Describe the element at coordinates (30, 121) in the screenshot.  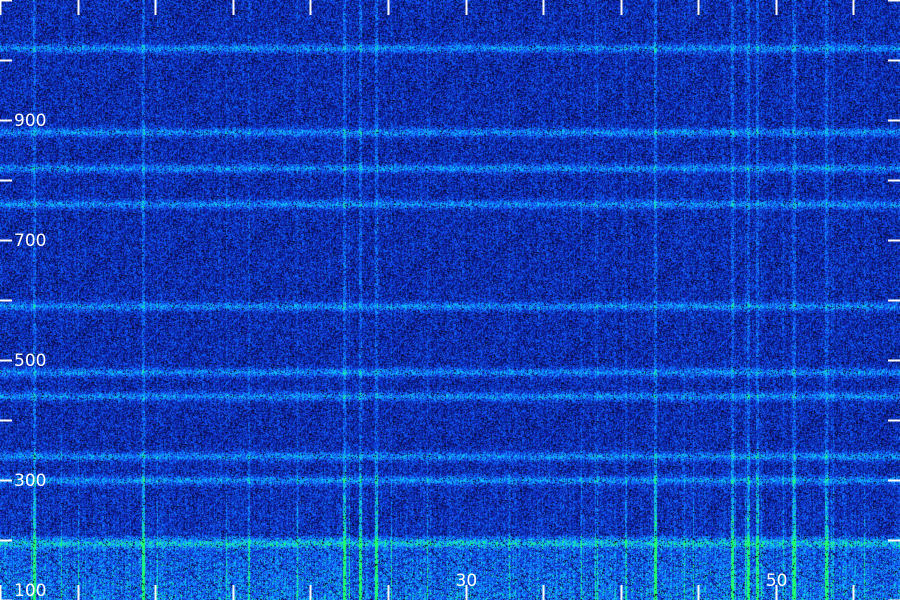
I see `y-tick-label: 900` at that location.